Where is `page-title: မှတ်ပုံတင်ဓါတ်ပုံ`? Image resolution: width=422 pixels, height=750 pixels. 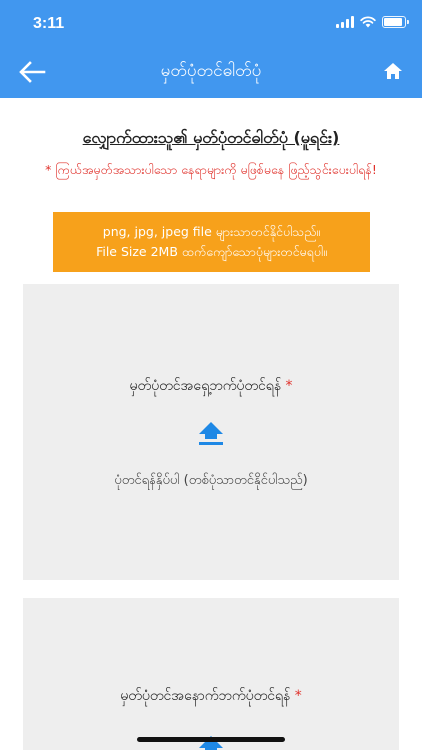 page-title: မှတ်ပုံတင်ဓါတ်ပုံ is located at coordinates (211, 71).